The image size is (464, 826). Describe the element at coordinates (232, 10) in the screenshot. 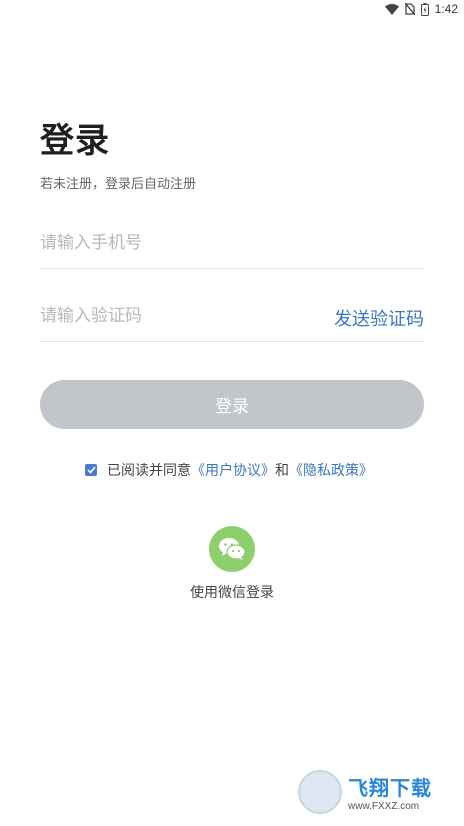

I see `status-bar: 1:42` at that location.